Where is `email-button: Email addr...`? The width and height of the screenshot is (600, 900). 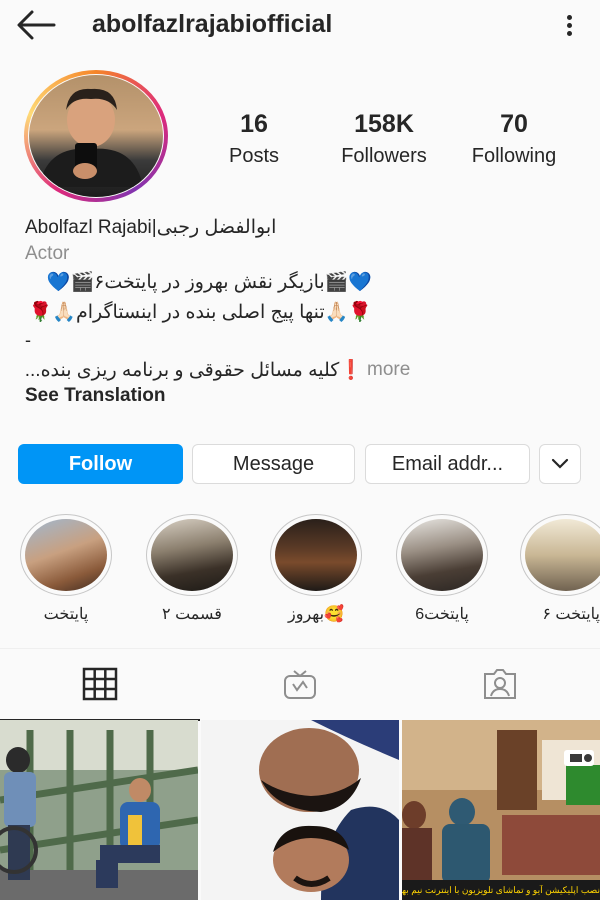 email-button: Email addr... is located at coordinates (447, 464).